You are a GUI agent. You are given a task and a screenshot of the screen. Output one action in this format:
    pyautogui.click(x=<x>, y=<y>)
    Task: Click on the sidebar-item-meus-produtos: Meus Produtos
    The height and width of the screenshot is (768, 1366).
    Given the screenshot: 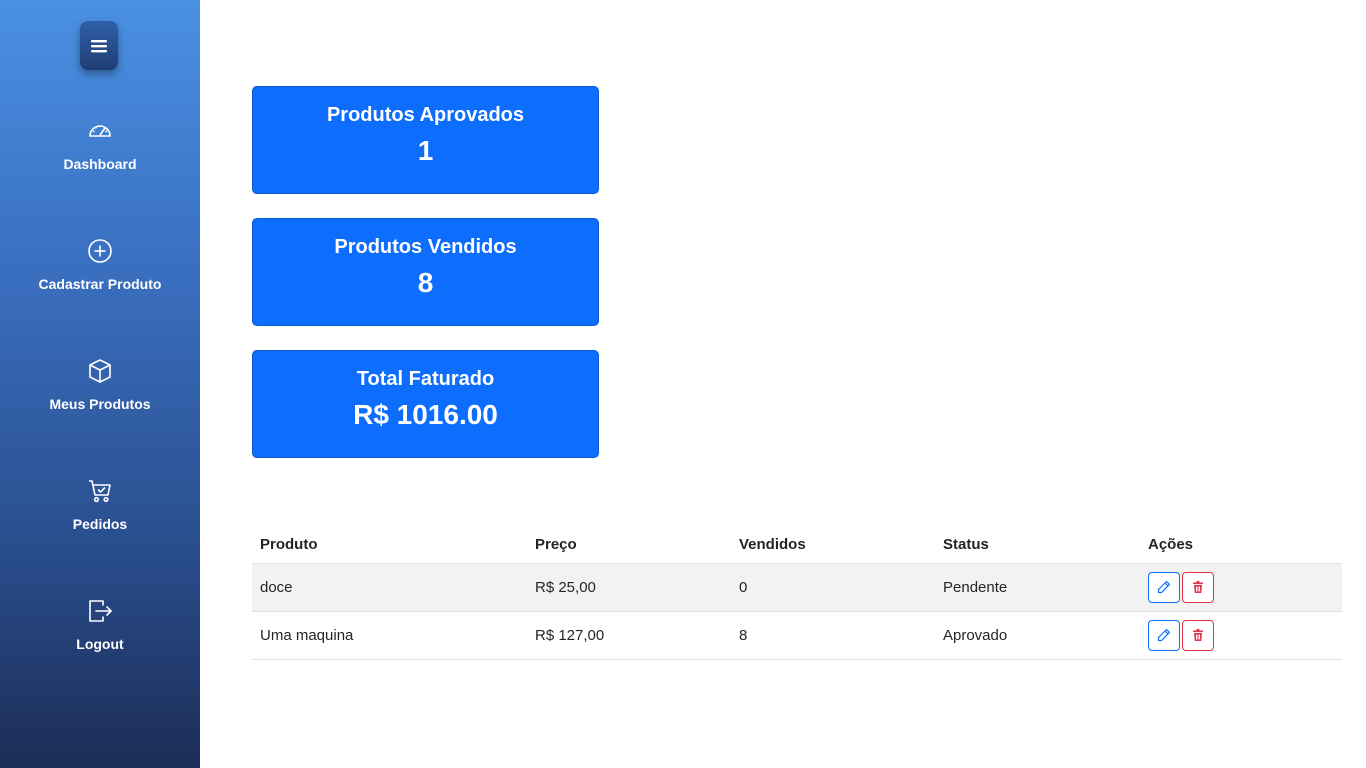 What is the action you would take?
    pyautogui.click(x=100, y=403)
    